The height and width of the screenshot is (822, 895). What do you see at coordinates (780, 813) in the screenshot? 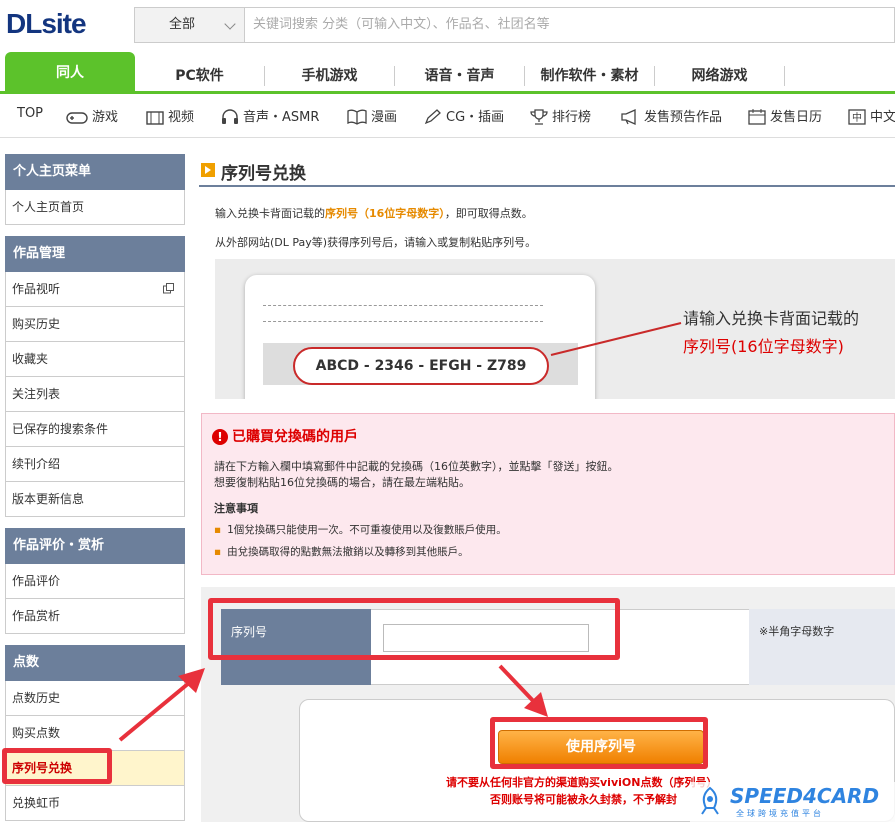
I see `watermark-tagline: 全球跨境充值平台` at bounding box center [780, 813].